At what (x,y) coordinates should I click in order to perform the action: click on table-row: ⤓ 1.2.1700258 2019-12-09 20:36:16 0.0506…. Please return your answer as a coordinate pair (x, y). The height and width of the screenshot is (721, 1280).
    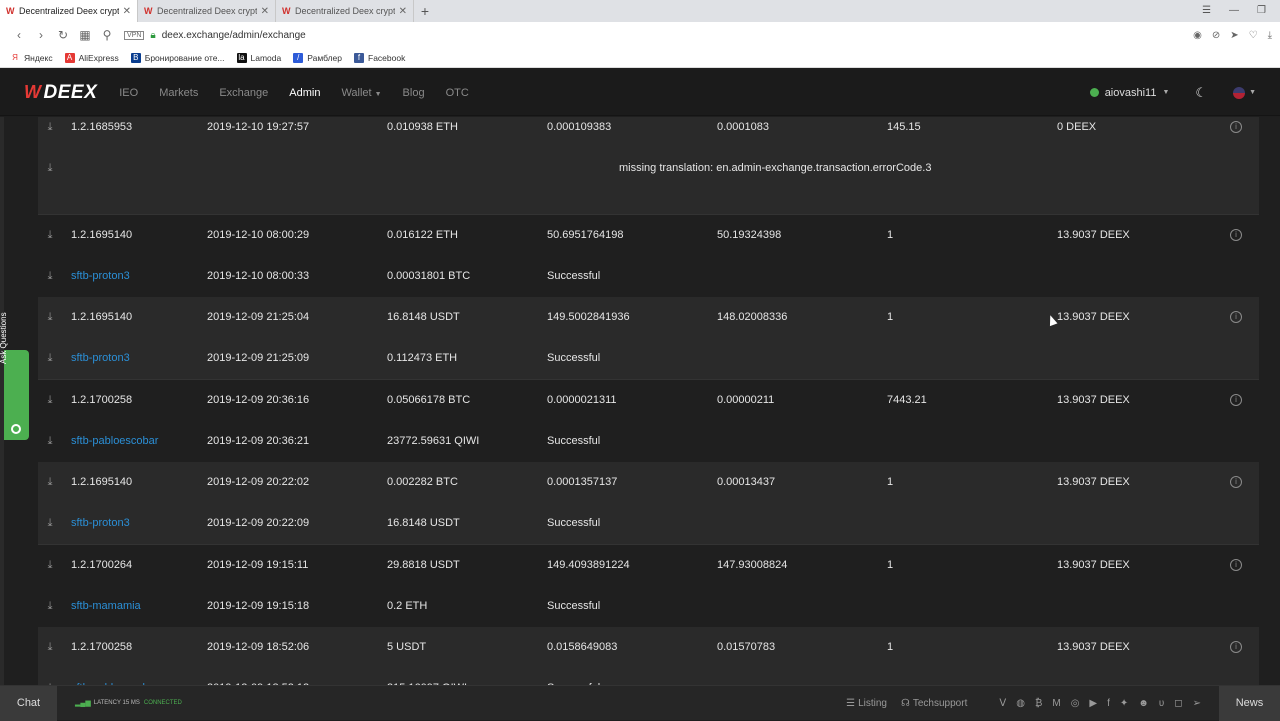
    Looking at the image, I should click on (648, 400).